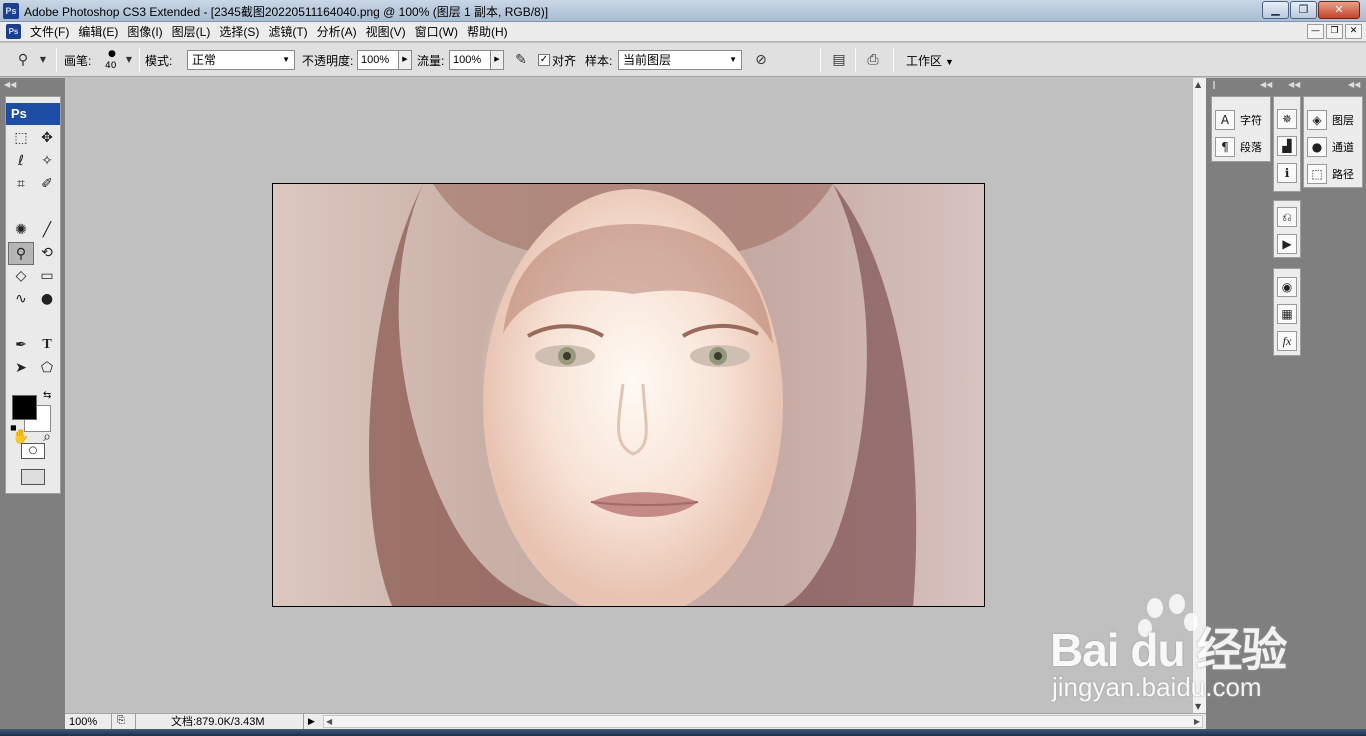 This screenshot has height=736, width=1366. What do you see at coordinates (43, 60) in the screenshot?
I see `preset-dropdown-icon: ▼` at bounding box center [43, 60].